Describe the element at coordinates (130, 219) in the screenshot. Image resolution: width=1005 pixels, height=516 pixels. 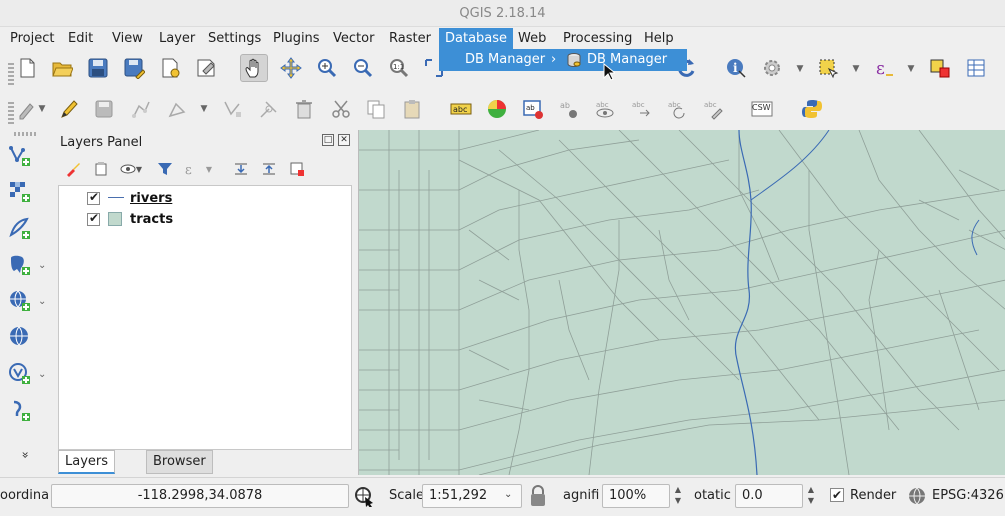
I see `layer-row-tracts: tracts` at that location.